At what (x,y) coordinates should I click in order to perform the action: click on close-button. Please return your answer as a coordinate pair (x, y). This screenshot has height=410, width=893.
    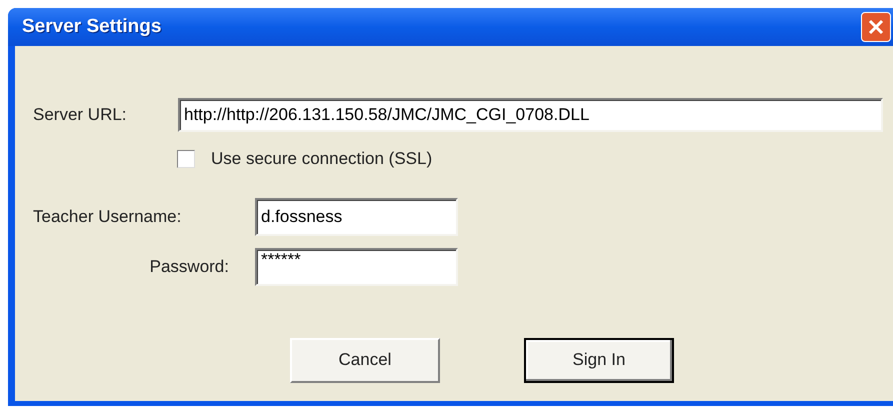
    Looking at the image, I should click on (876, 27).